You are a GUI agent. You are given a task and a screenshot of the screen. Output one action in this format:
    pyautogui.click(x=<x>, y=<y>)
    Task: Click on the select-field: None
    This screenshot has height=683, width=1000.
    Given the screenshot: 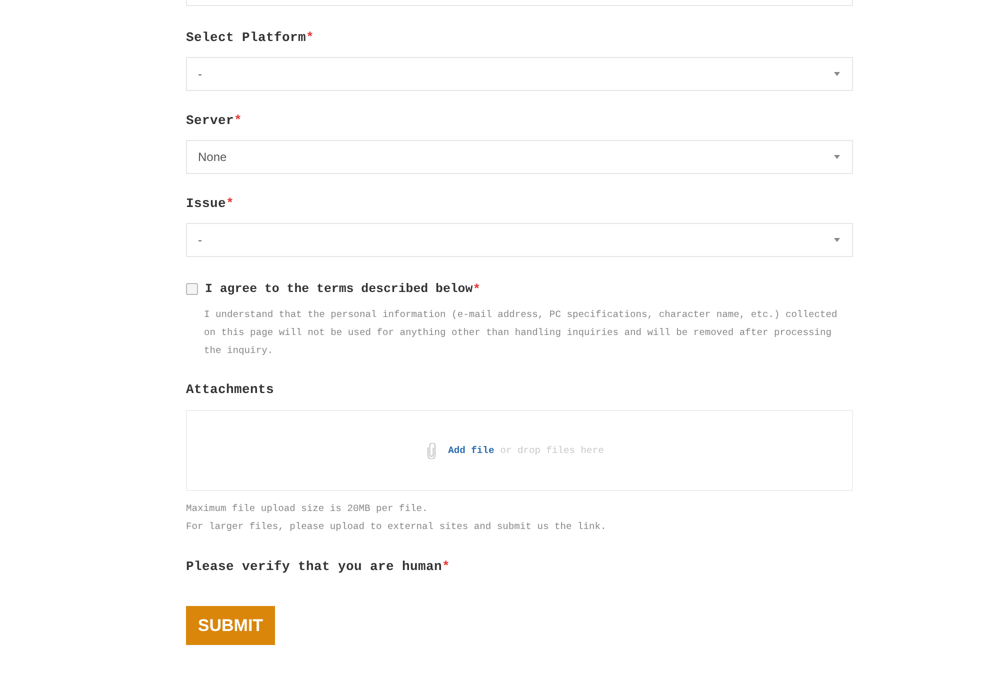 What is the action you would take?
    pyautogui.click(x=519, y=157)
    